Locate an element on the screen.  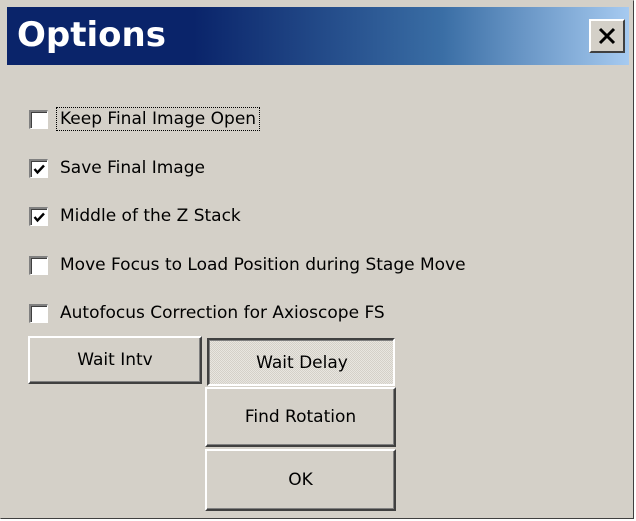
checkbox-label: Keep Final Image Open is located at coordinates (158, 119).